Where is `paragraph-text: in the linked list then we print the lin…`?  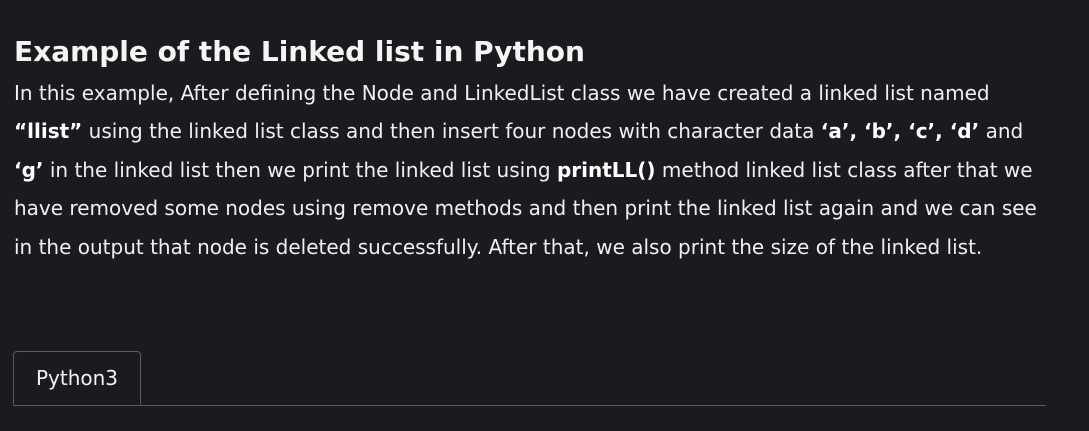
paragraph-text: in the linked list then we print the lin… is located at coordinates (300, 169).